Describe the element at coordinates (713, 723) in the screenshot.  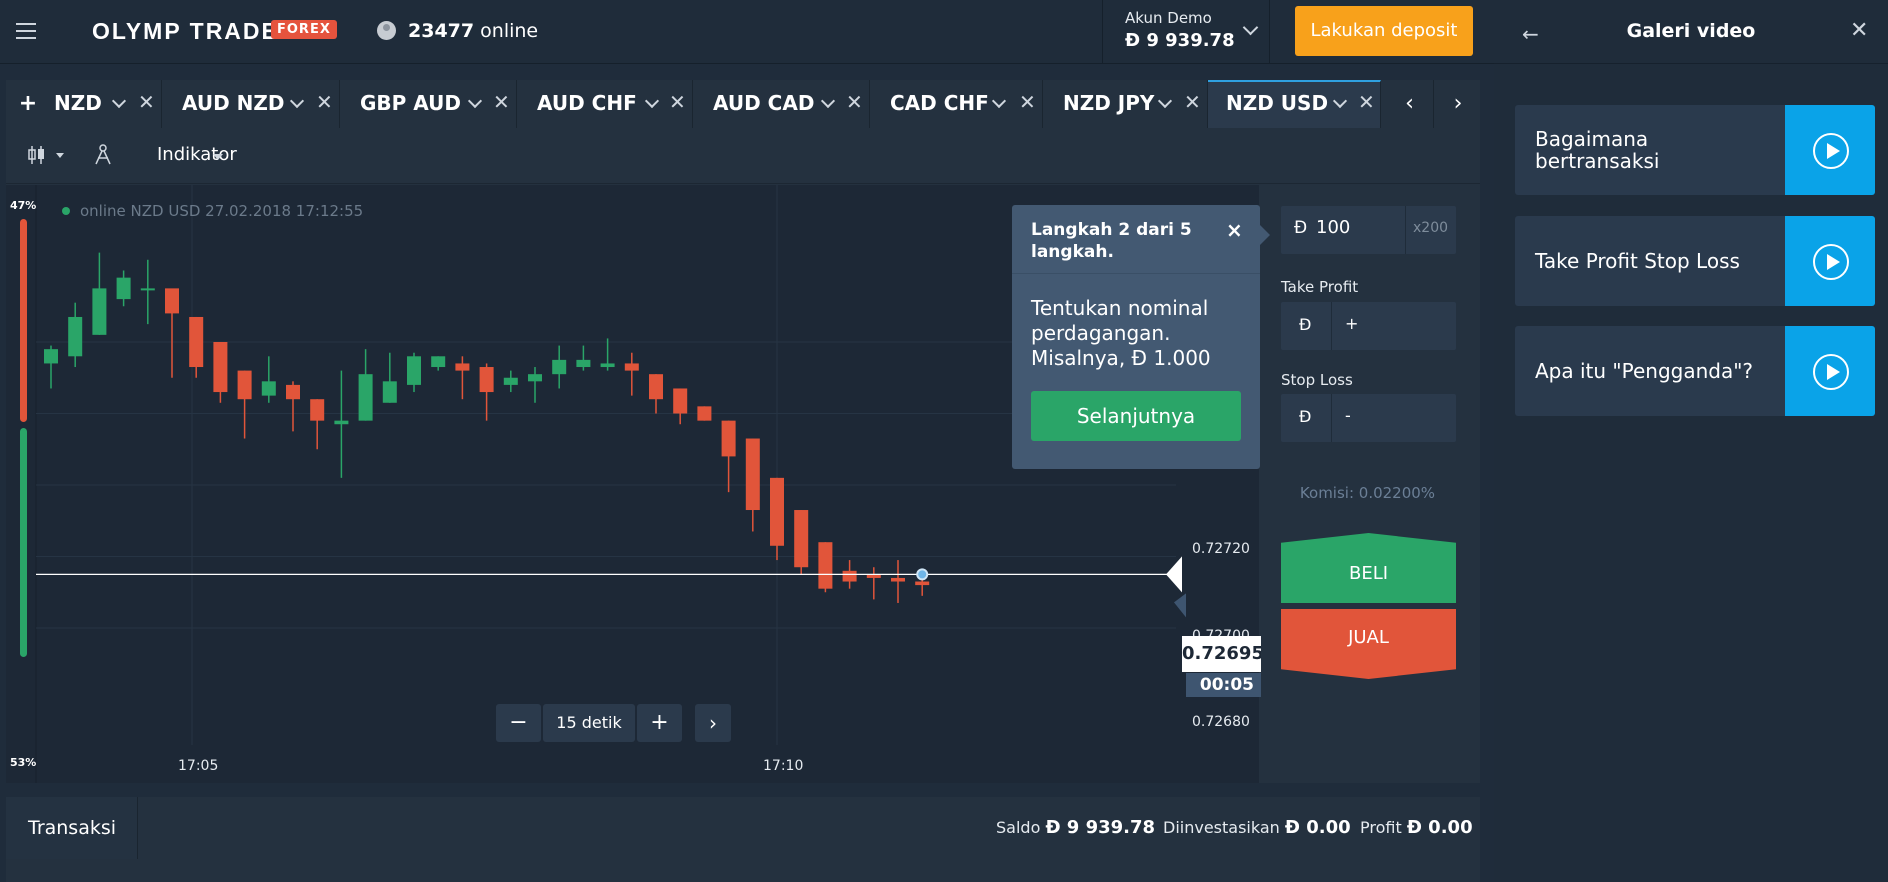
I see `scroll-right-button: ›` at that location.